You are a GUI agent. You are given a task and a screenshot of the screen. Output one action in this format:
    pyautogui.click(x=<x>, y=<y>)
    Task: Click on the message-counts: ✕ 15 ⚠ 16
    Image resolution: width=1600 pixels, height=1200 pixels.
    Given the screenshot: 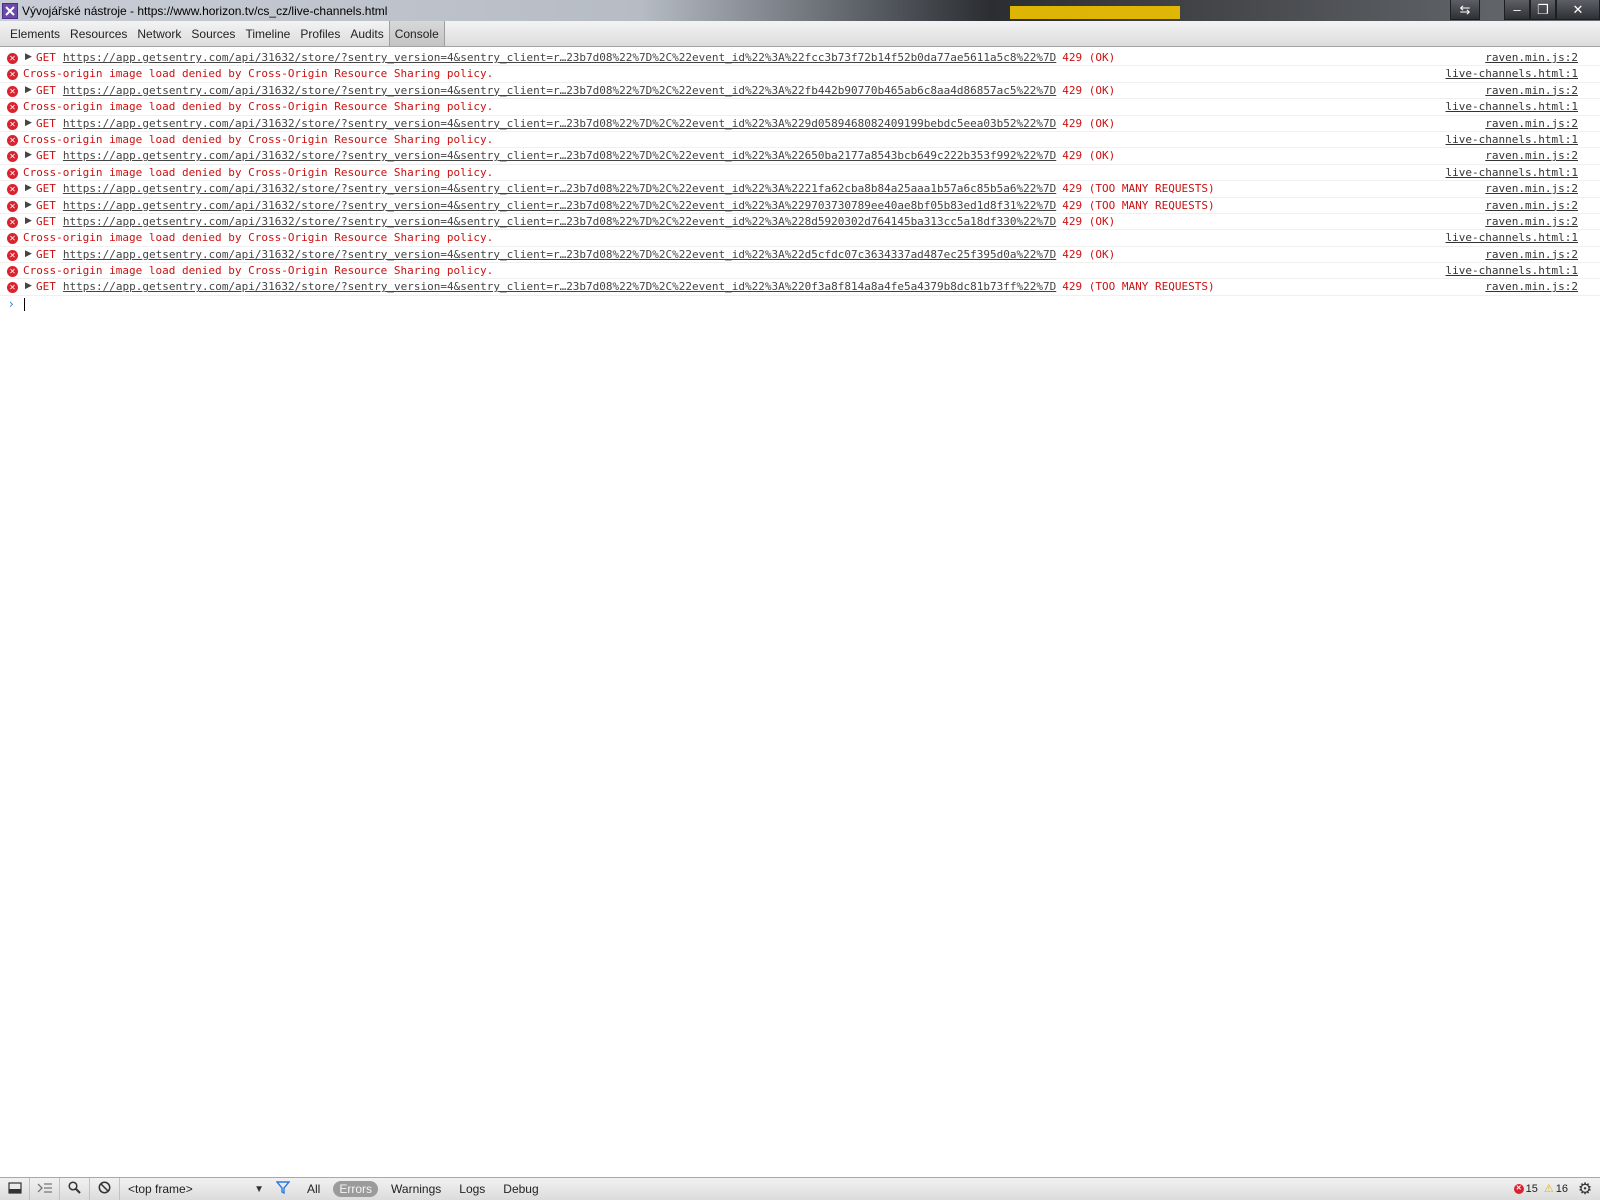 What is the action you would take?
    pyautogui.click(x=1540, y=1188)
    